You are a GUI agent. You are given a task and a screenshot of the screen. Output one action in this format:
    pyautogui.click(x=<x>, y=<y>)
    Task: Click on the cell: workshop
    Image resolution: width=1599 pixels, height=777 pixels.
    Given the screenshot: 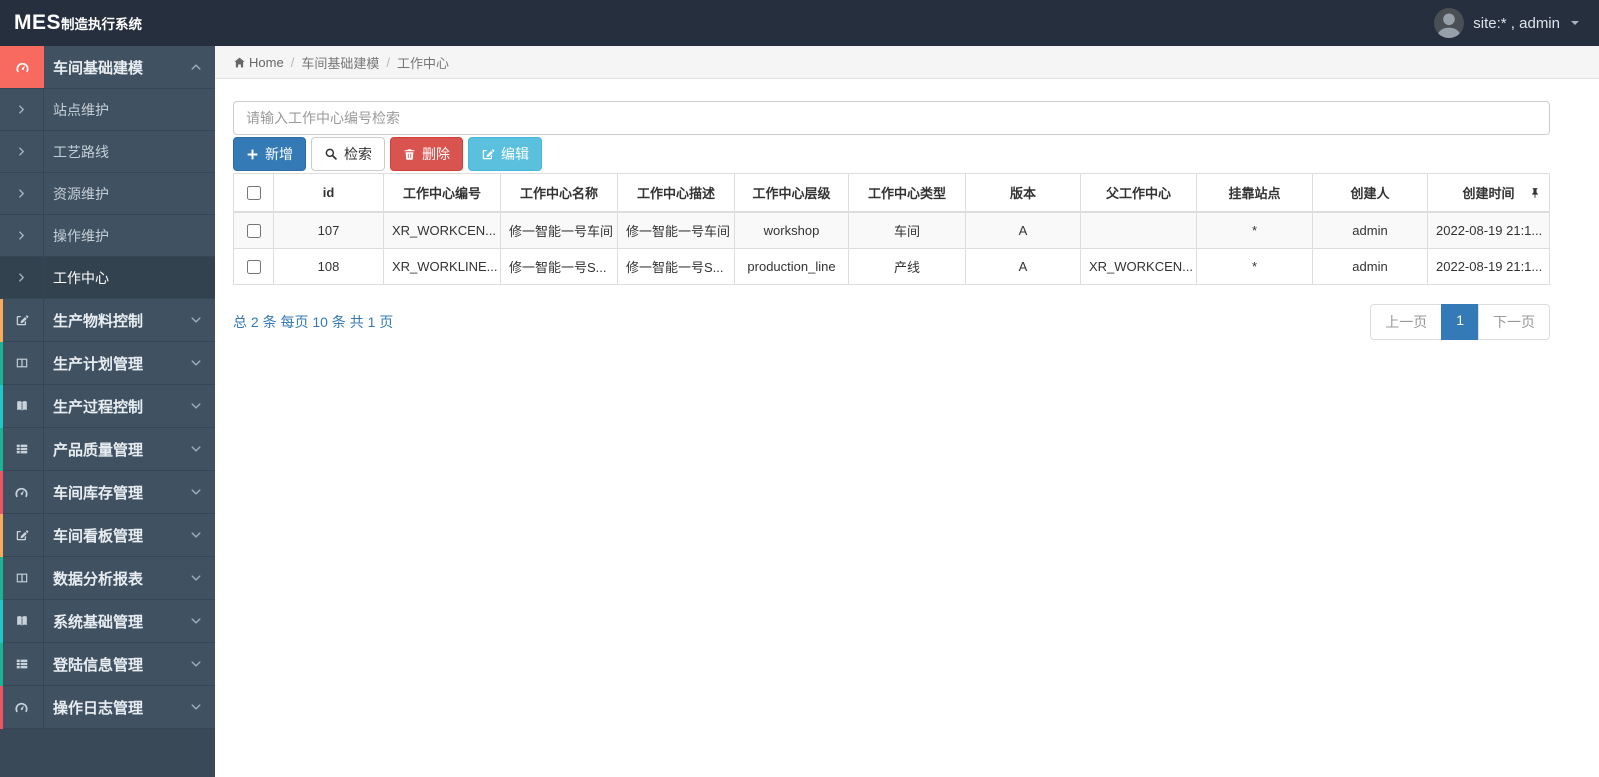 What is the action you would take?
    pyautogui.click(x=791, y=230)
    